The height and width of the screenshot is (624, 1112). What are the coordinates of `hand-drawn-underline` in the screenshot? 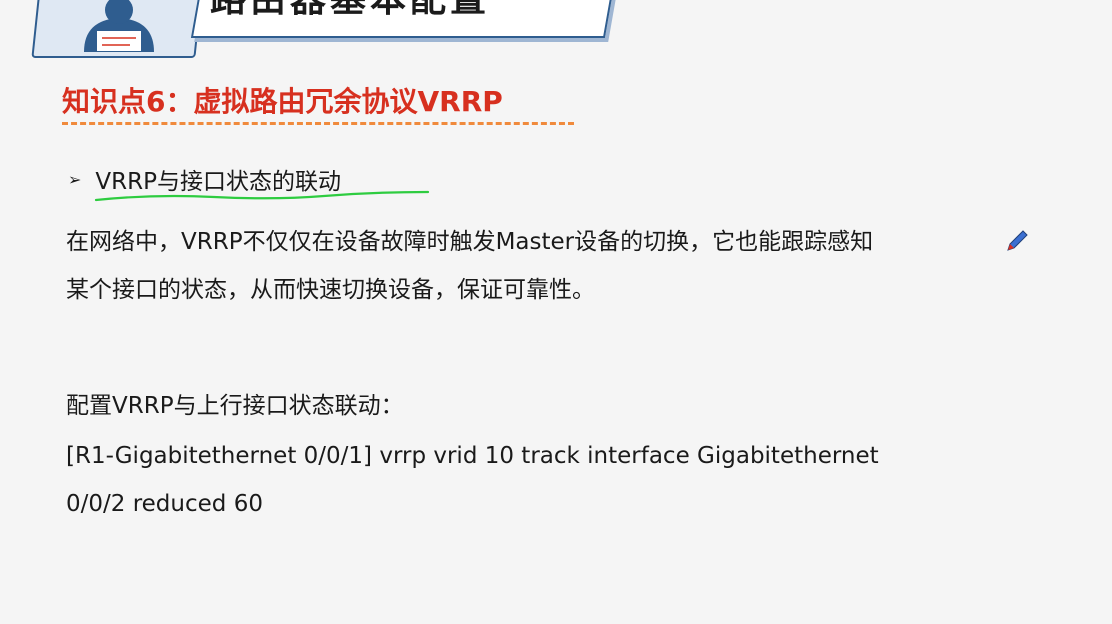 It's located at (262, 196).